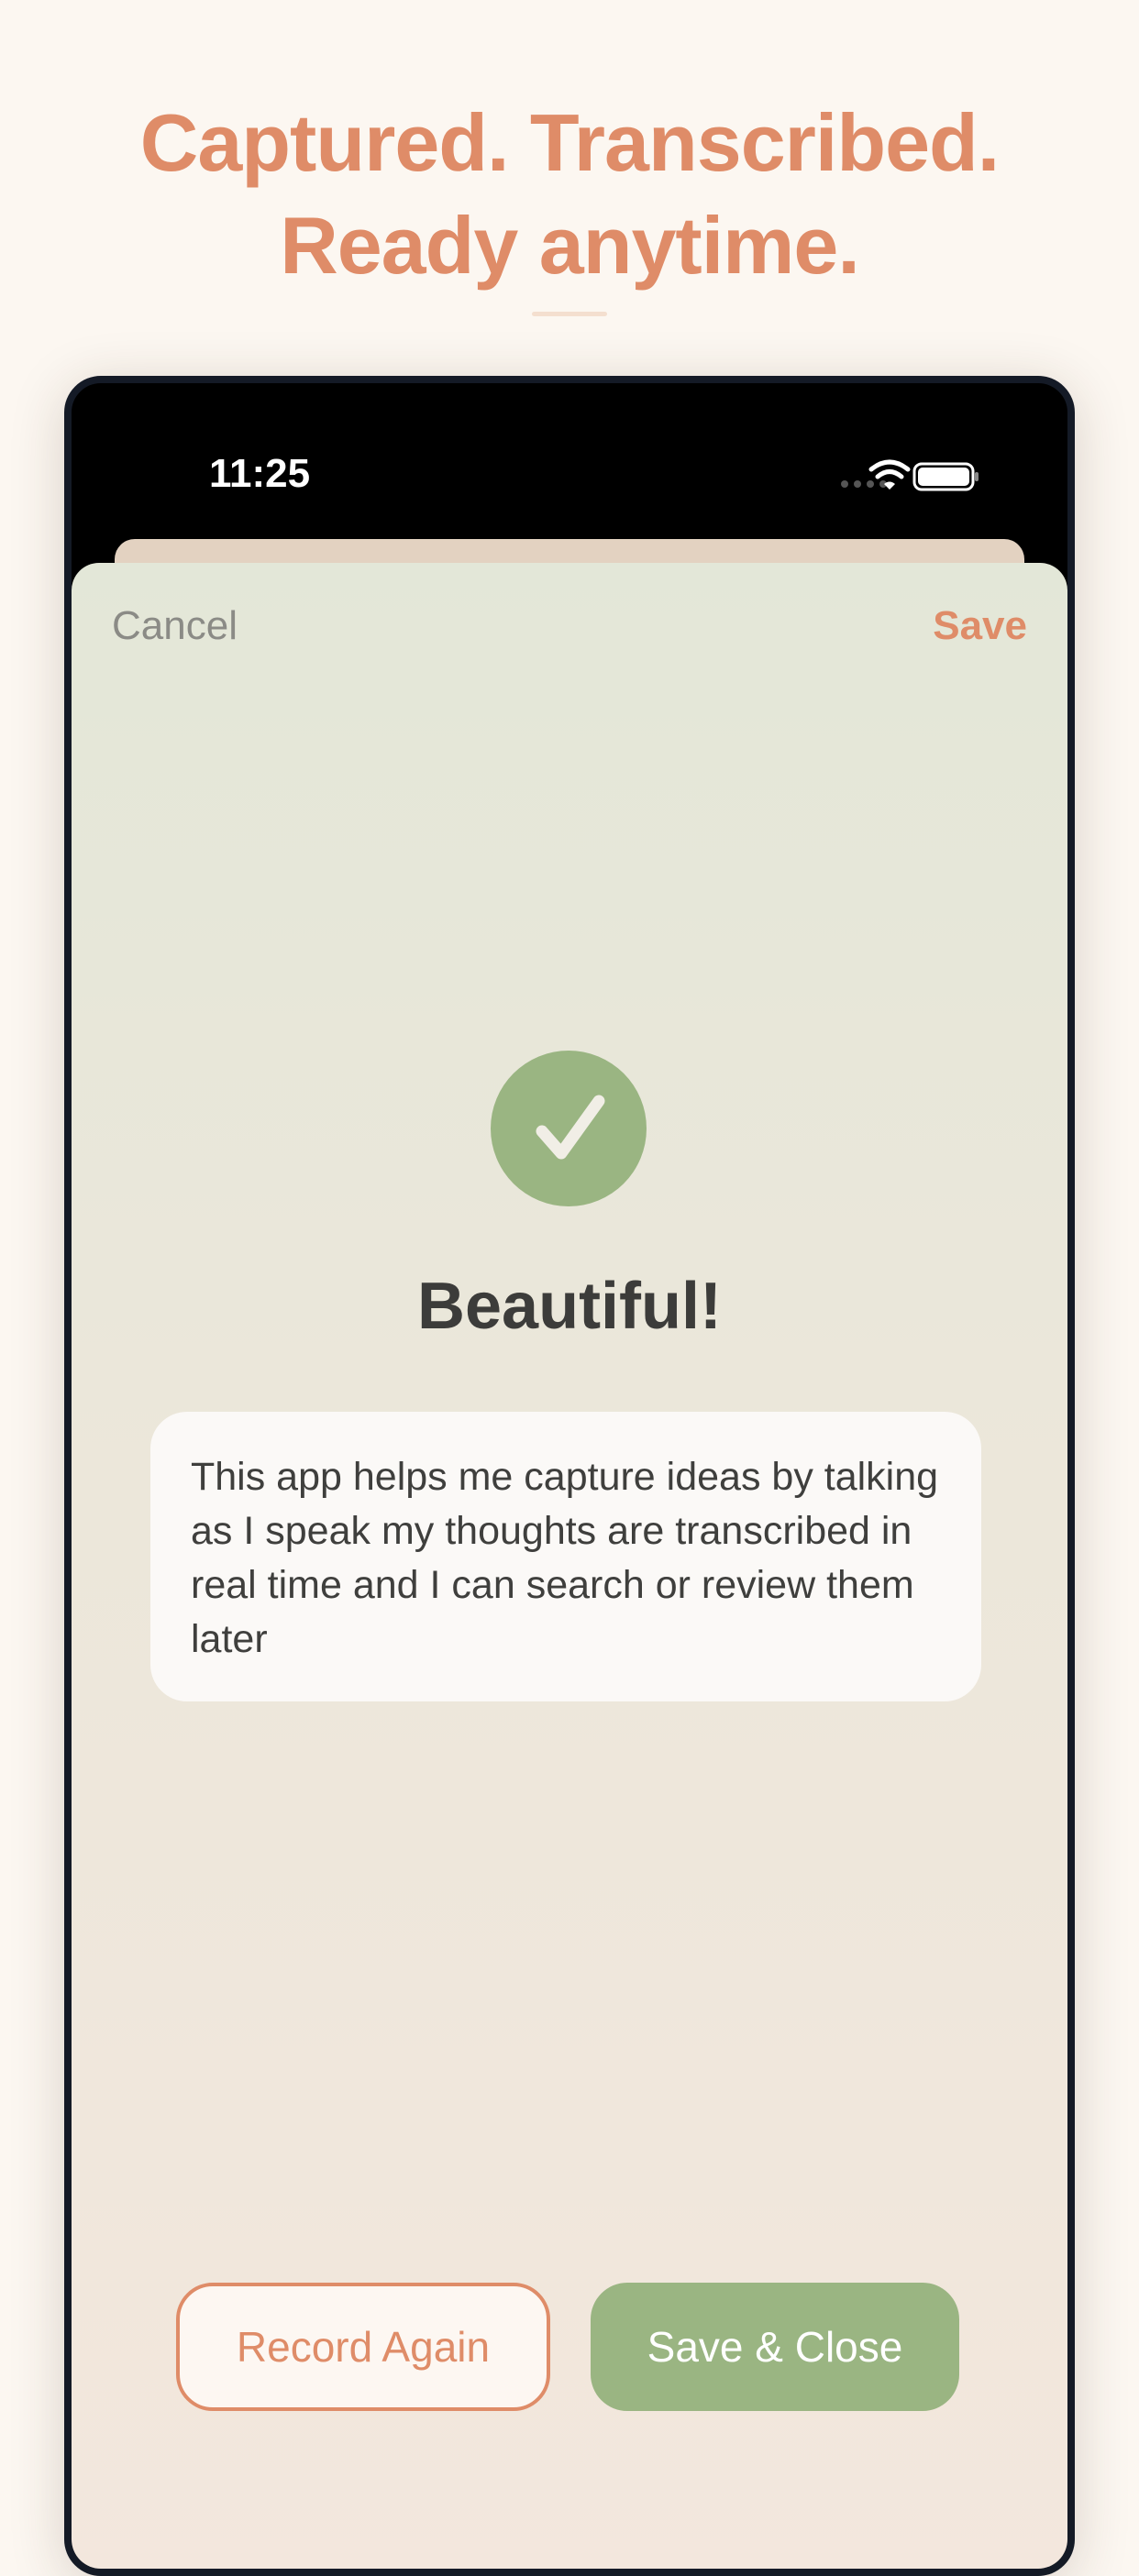 This screenshot has height=2576, width=1139. What do you see at coordinates (889, 475) in the screenshot?
I see `wifi-icon` at bounding box center [889, 475].